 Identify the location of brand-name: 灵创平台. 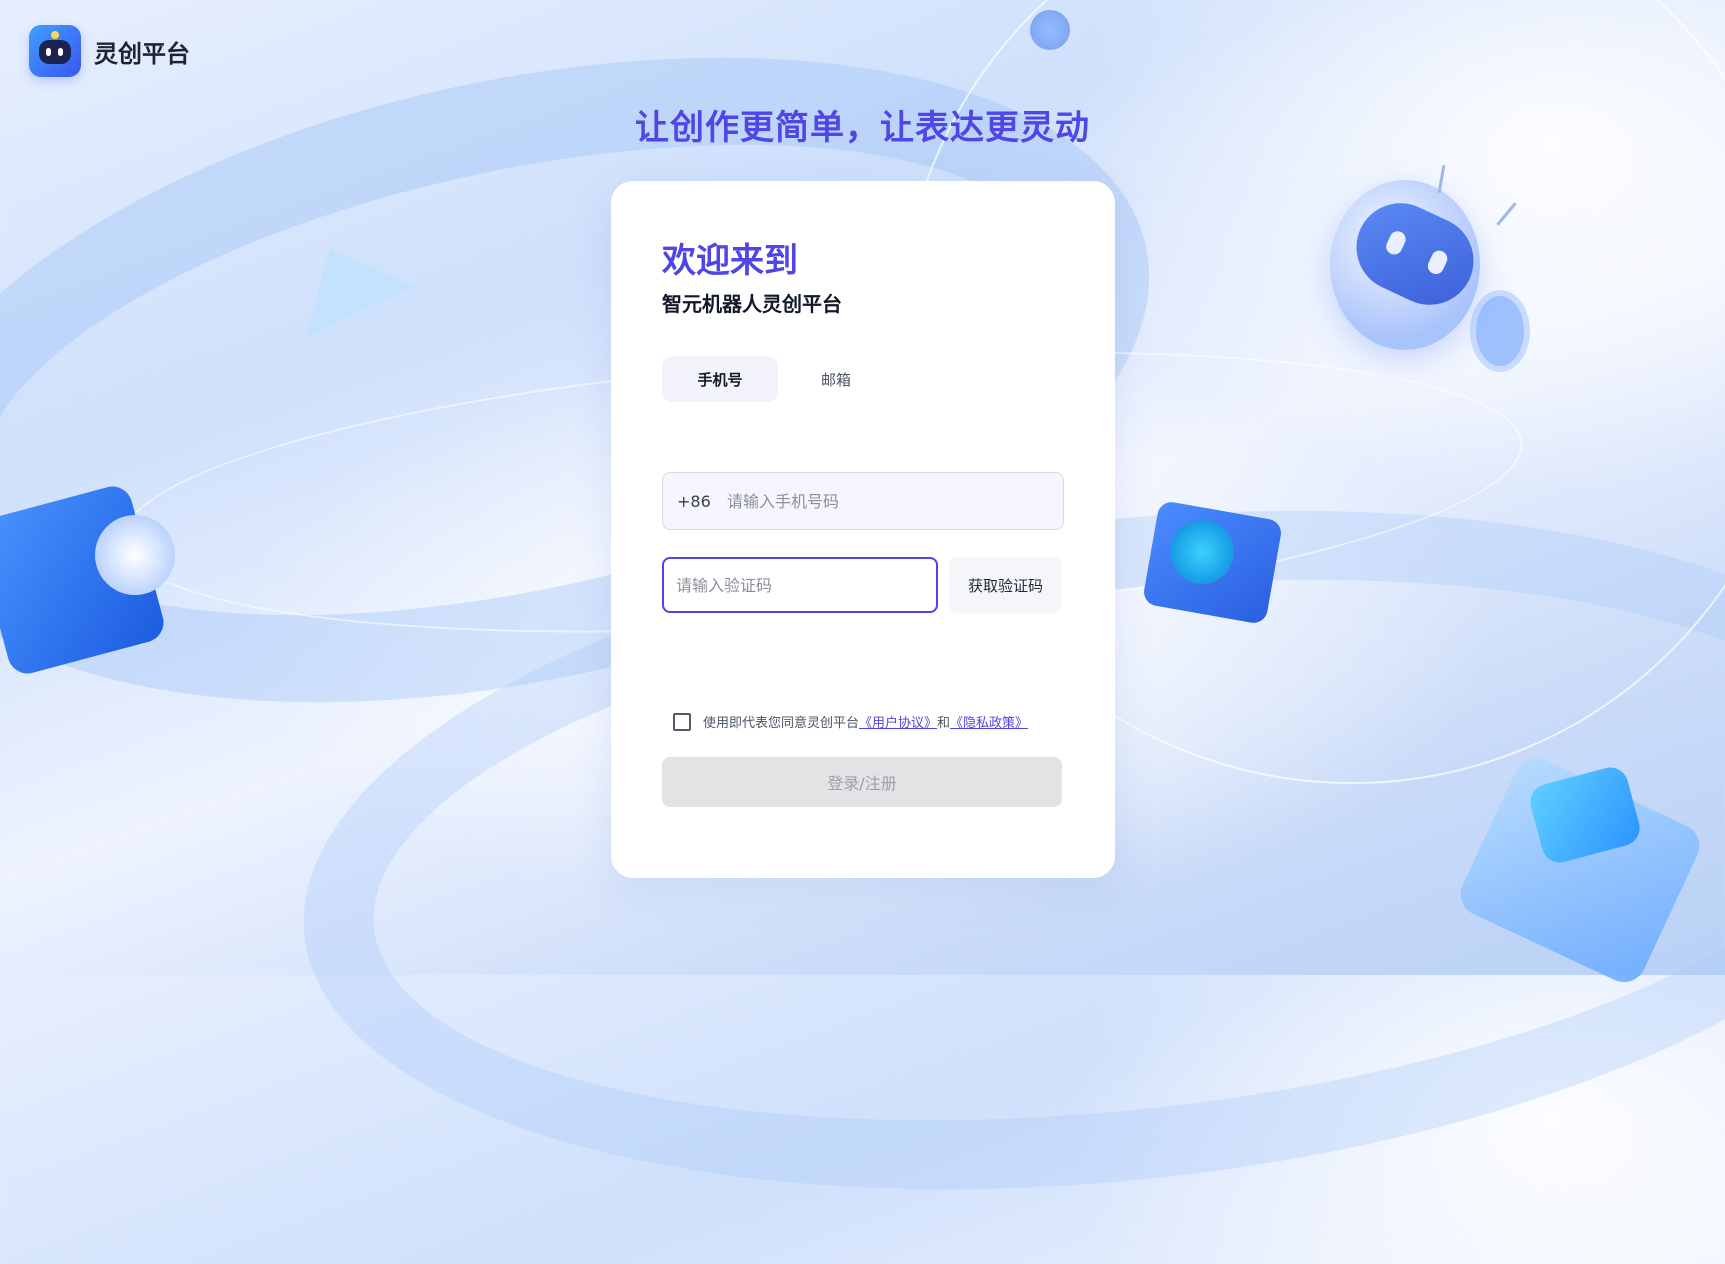
(142, 53).